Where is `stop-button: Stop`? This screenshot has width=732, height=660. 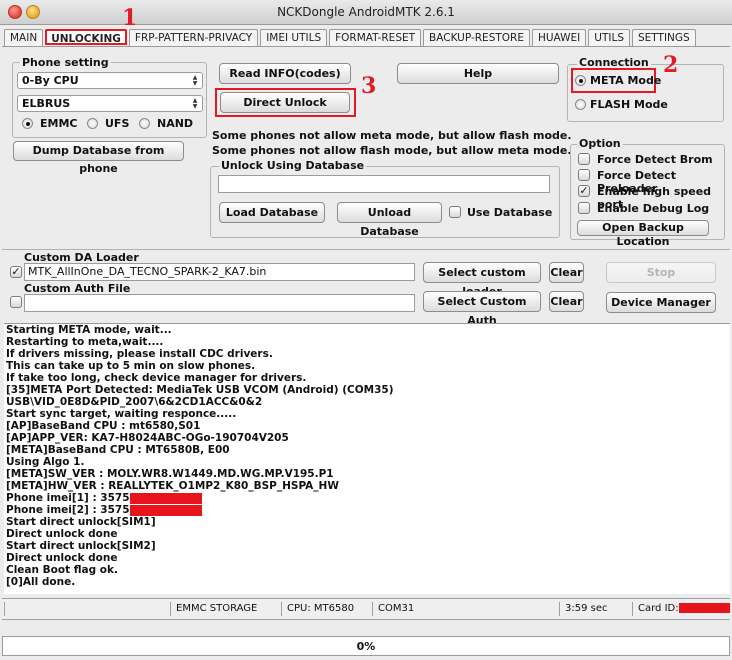 stop-button: Stop is located at coordinates (661, 272).